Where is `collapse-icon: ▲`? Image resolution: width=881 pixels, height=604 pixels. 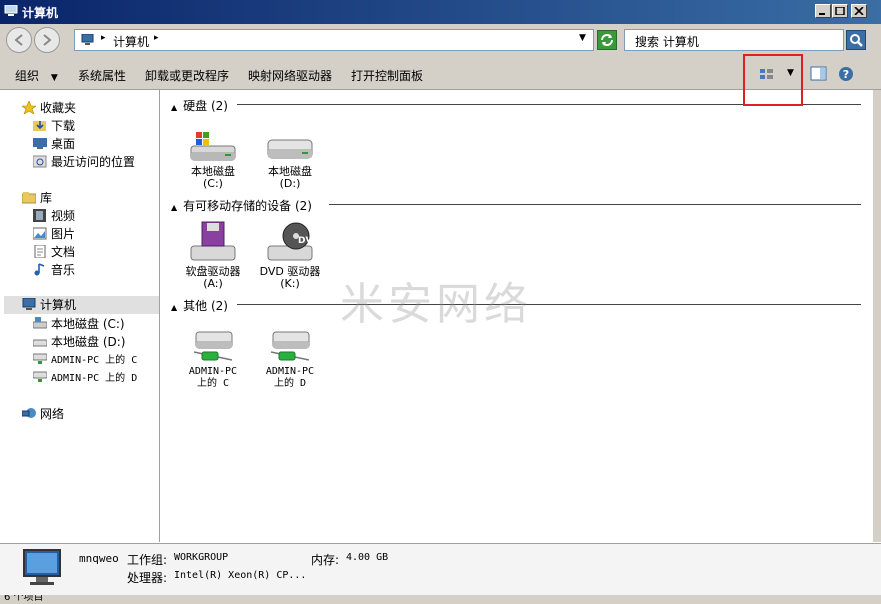
collapse-icon: ▲ is located at coordinates (174, 107).